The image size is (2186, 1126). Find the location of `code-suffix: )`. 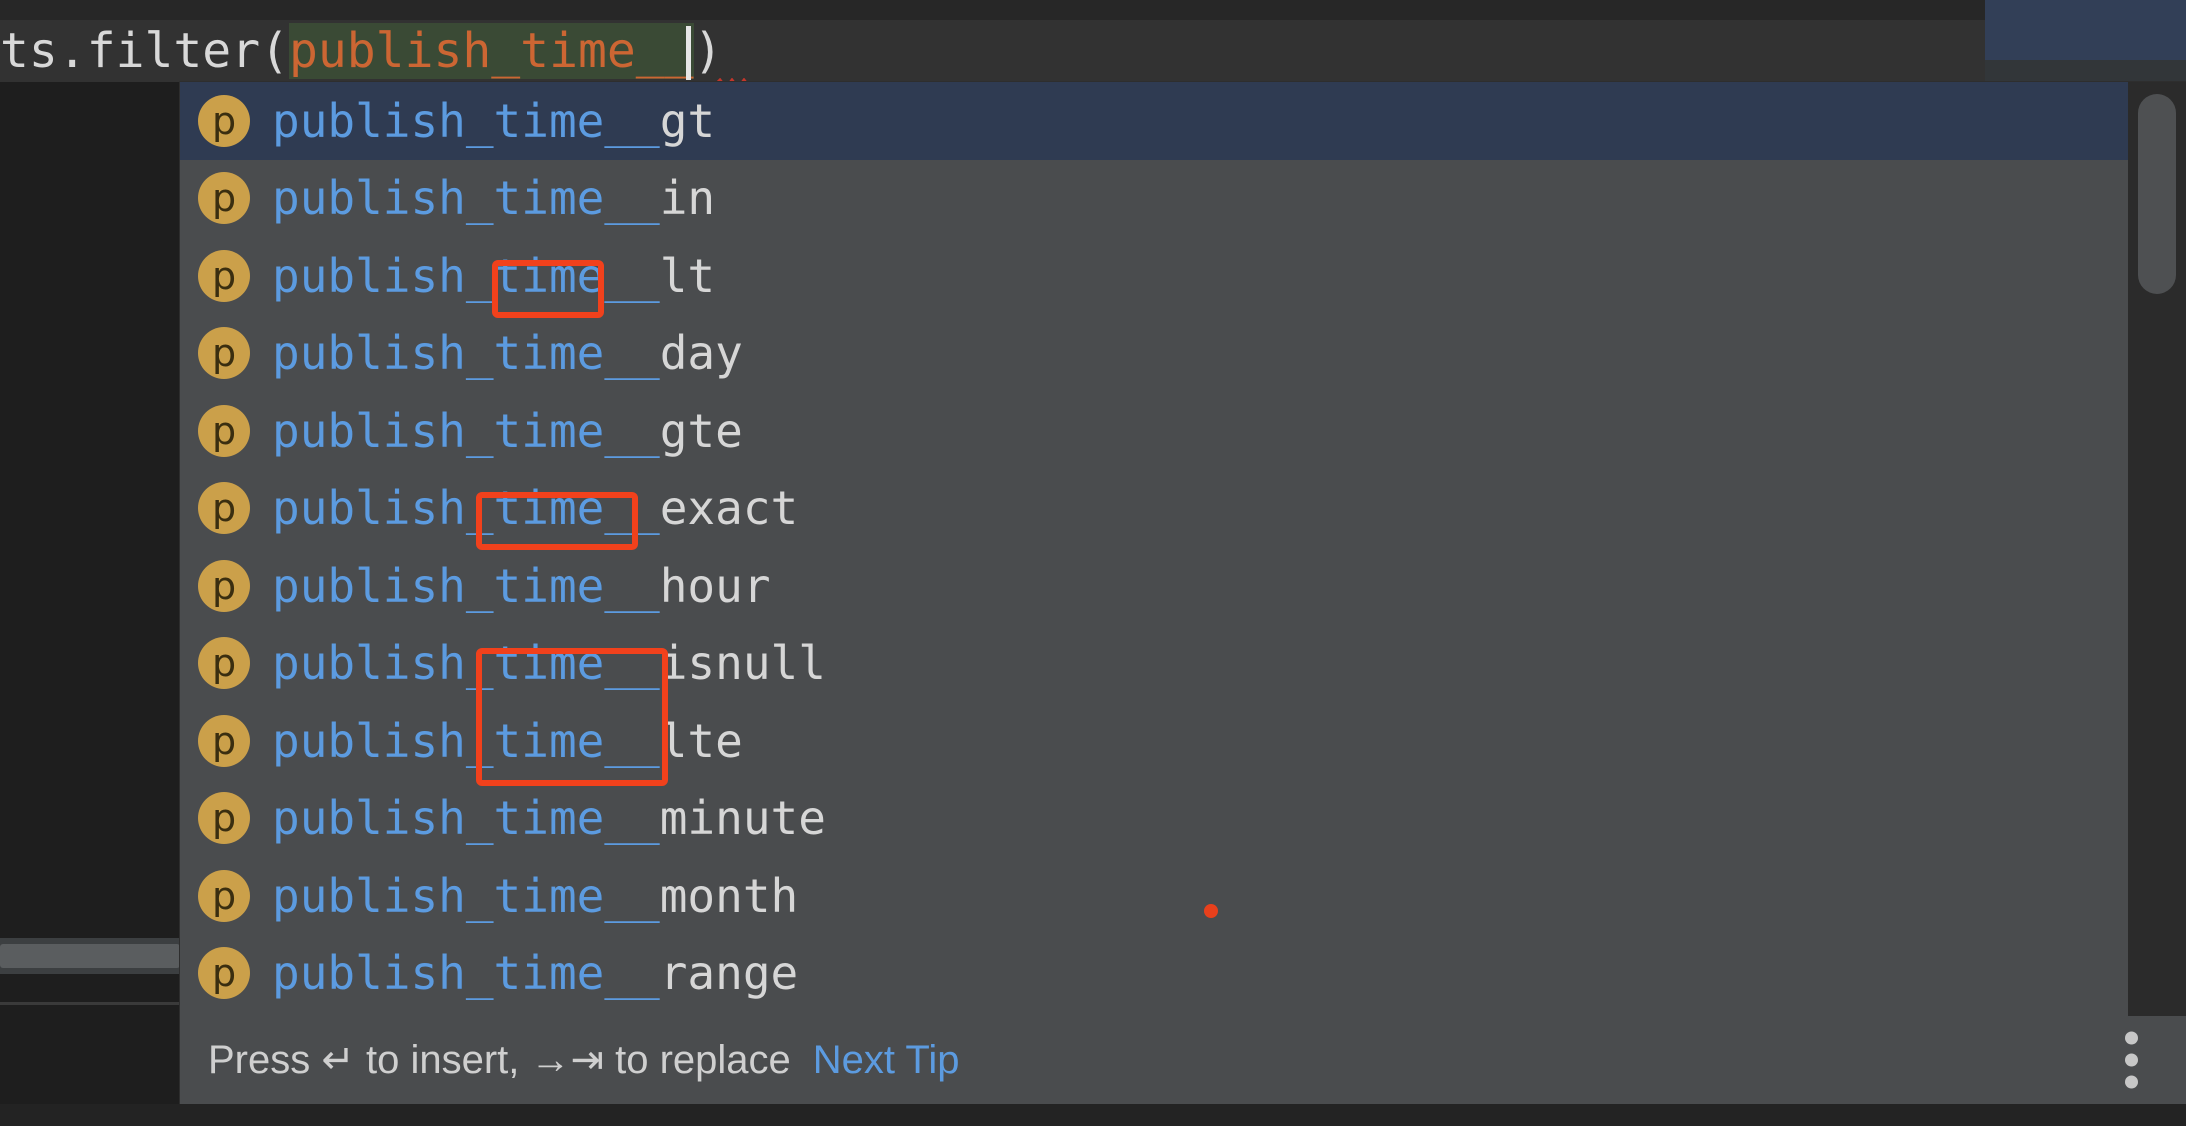

code-suffix: ) is located at coordinates (708, 51).